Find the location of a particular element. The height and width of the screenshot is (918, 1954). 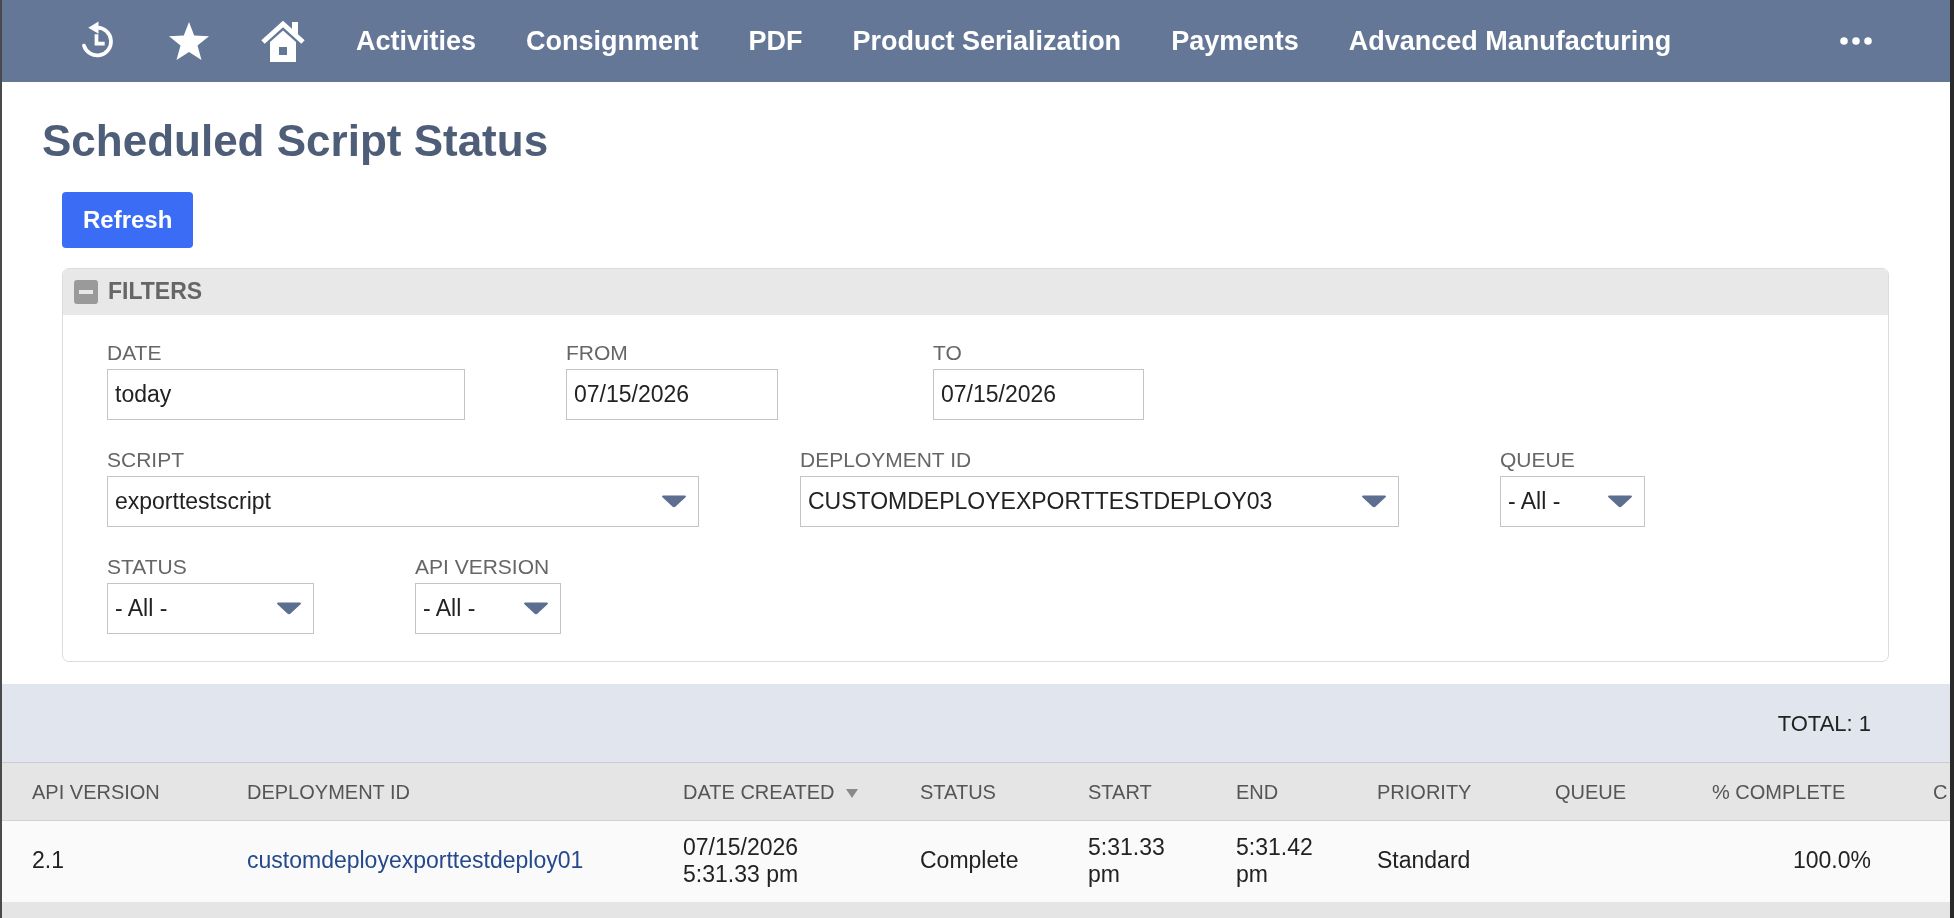

filters-title: FILTERS is located at coordinates (155, 292).